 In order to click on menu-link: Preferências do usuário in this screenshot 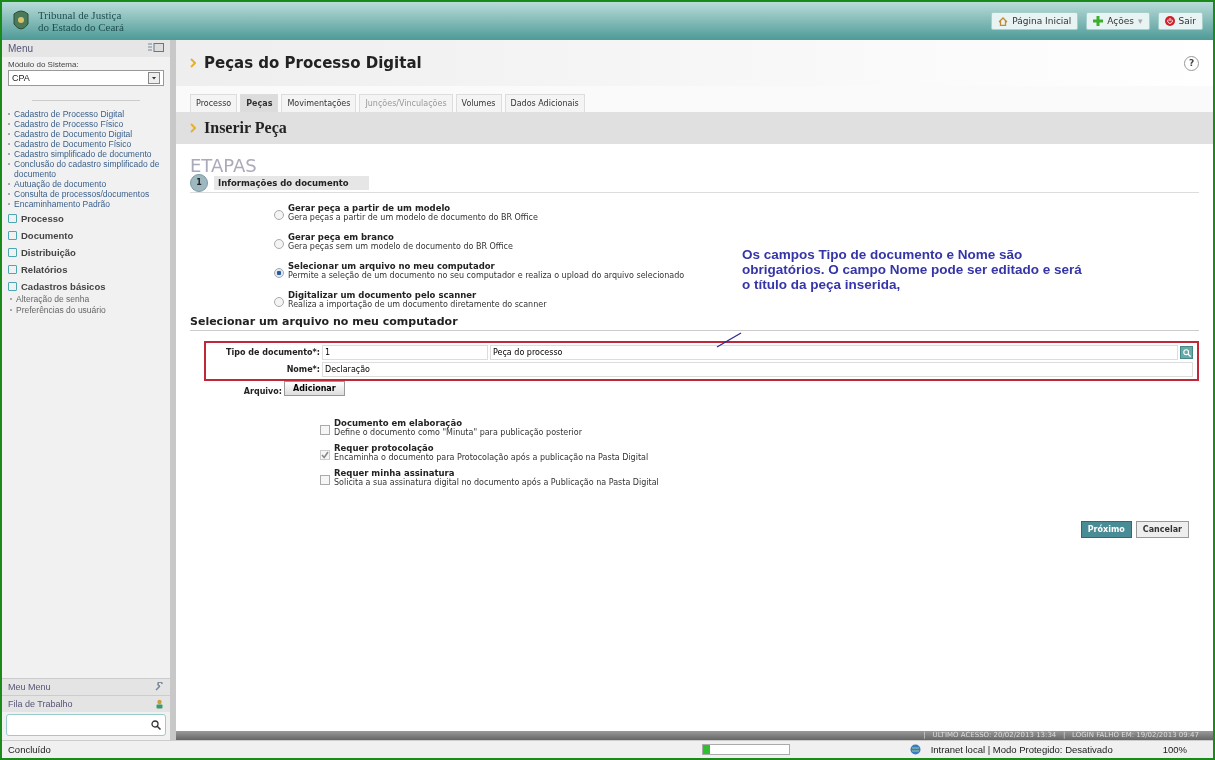, I will do `click(86, 310)`.